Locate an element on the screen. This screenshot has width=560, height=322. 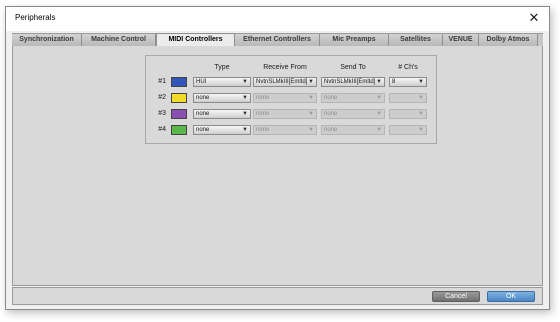
controller-row: #3 none ▼ none ▼ none ▼ ▼ is located at coordinates (291, 115).